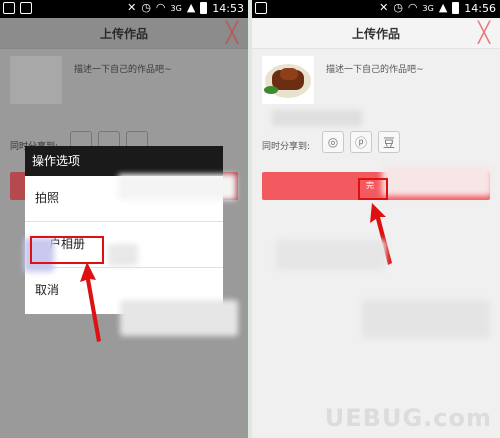  I want to click on food-shape, so click(289, 74).